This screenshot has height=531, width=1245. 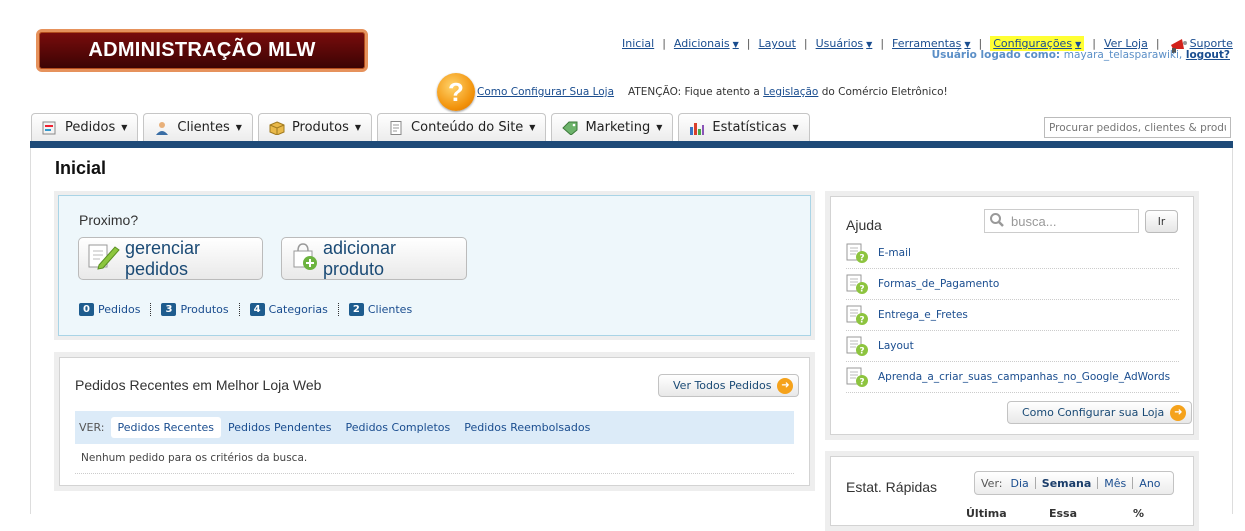 I want to click on stat-clientes-link: Clientes, so click(x=390, y=309).